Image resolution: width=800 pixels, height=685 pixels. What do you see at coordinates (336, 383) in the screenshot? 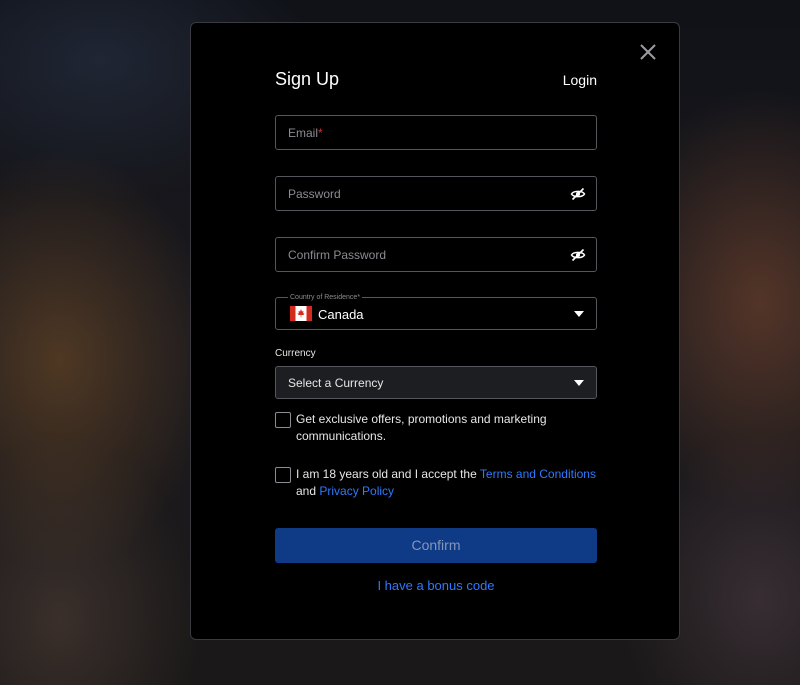
I see `currency-value: Select a Currency` at bounding box center [336, 383].